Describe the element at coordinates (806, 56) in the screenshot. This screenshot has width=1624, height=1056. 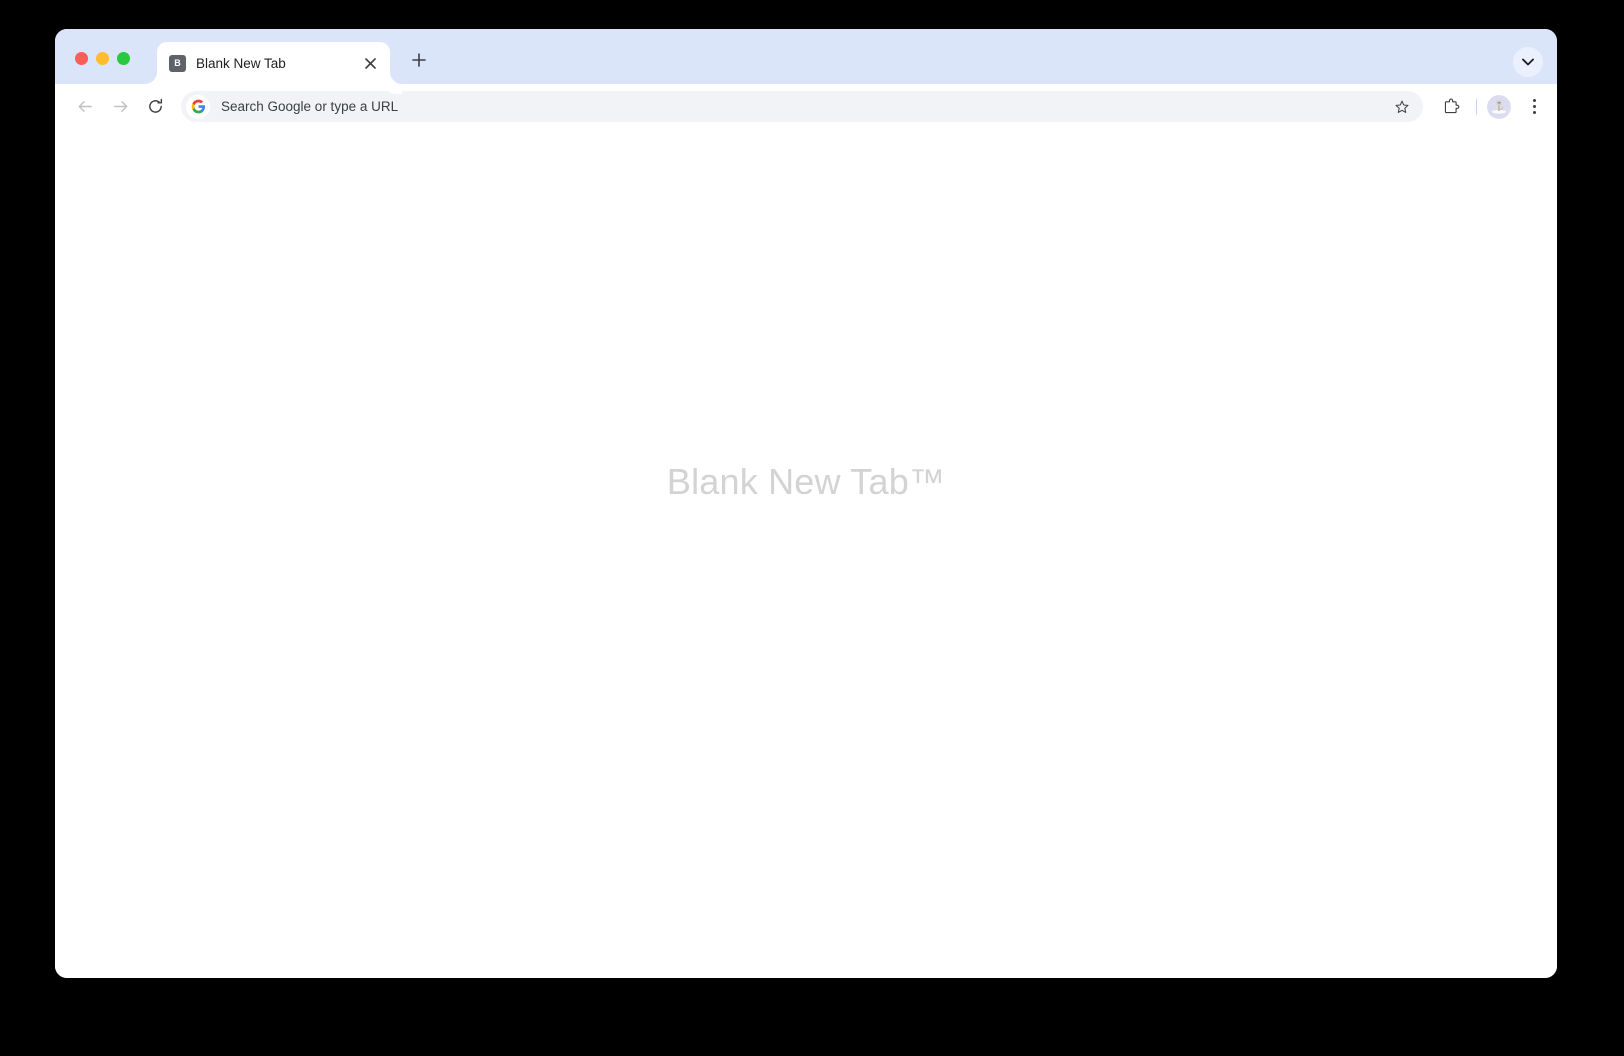
I see `tab-strip: B Blank New Tab` at that location.